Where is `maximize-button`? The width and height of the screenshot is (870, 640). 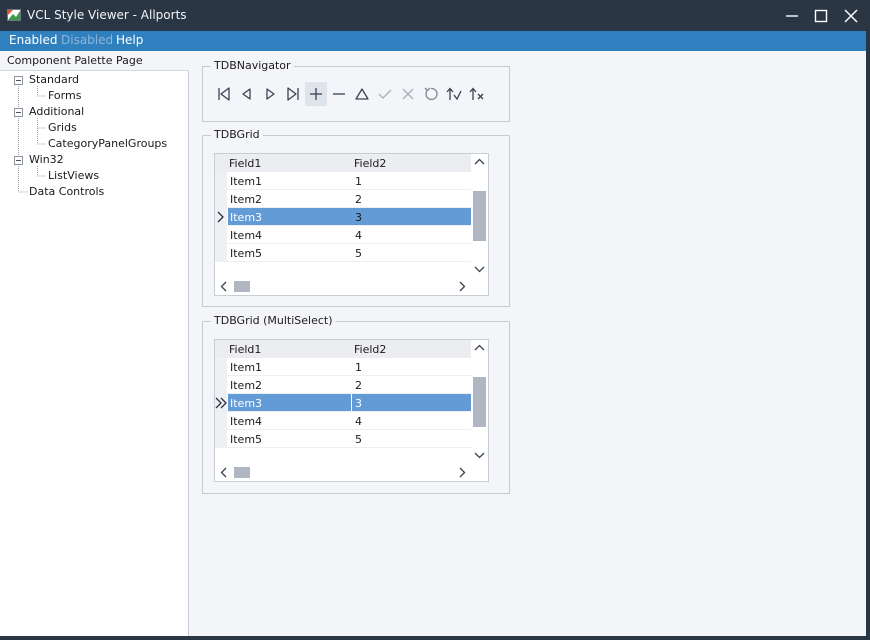
maximize-button is located at coordinates (821, 15).